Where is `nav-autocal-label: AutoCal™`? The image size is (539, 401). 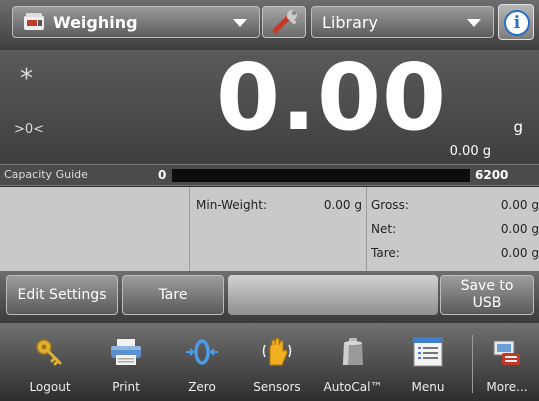
nav-autocal-label: AutoCal™ is located at coordinates (353, 387).